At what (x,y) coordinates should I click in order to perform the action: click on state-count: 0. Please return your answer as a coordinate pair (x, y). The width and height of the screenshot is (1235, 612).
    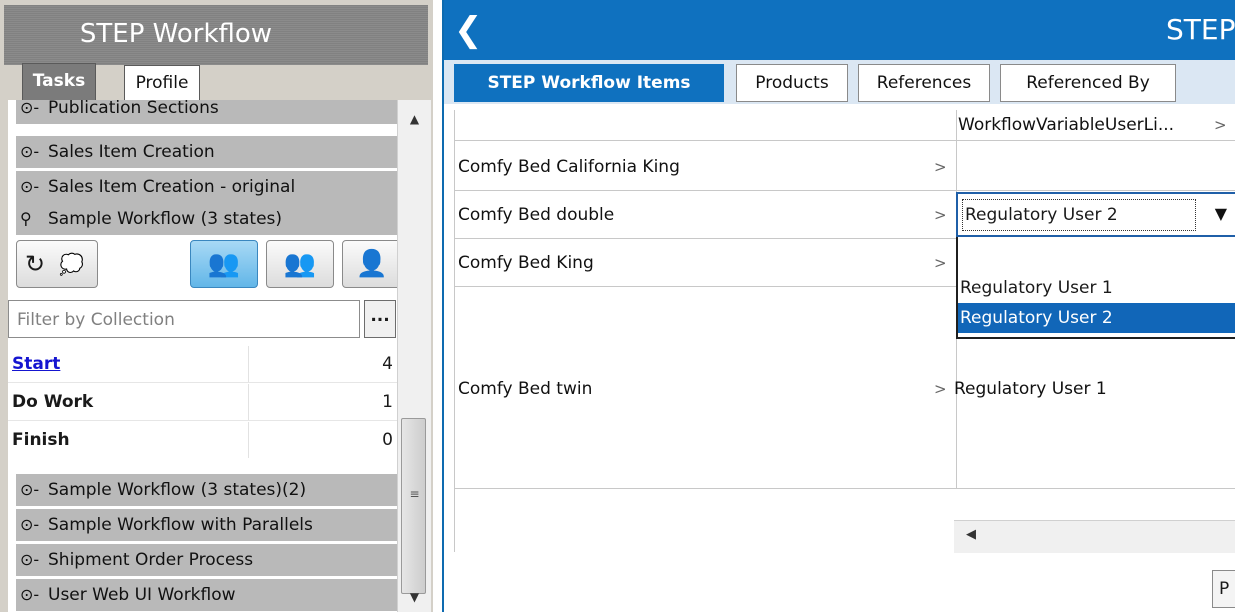
    Looking at the image, I should click on (387, 440).